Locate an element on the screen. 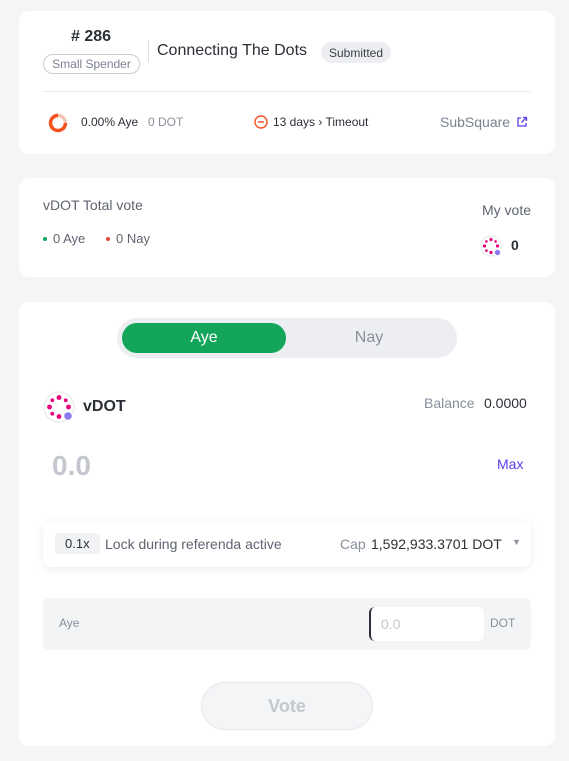 The image size is (569, 761). amount-display: 0.0 is located at coordinates (71, 466).